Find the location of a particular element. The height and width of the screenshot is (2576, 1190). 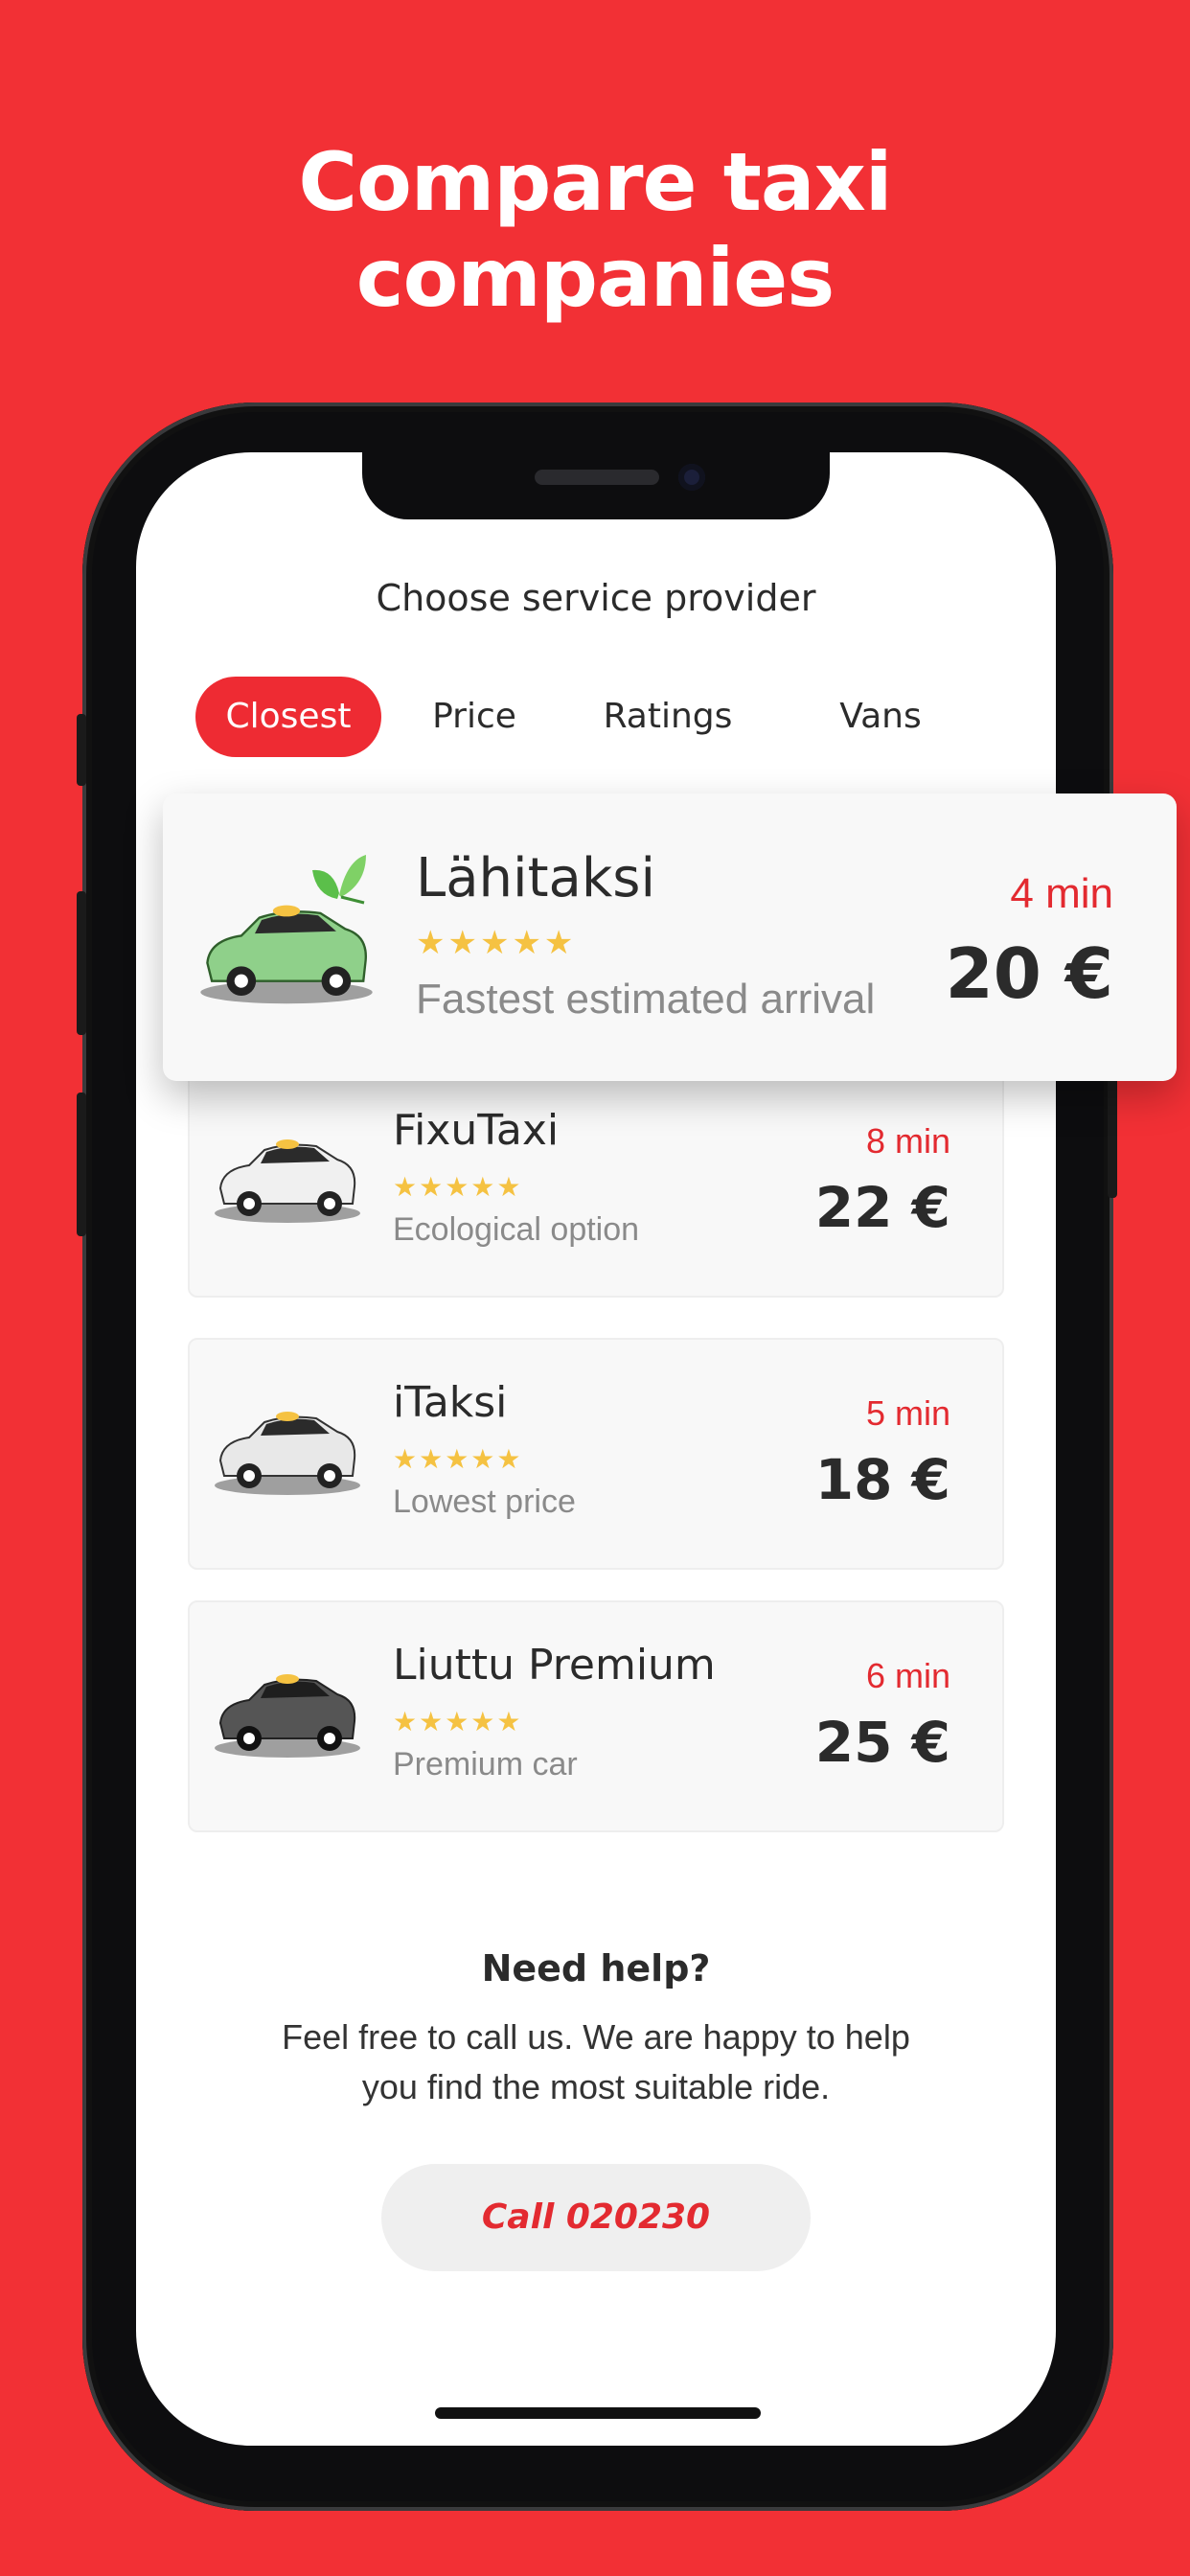

headline: Compare taxi companies is located at coordinates (595, 230).